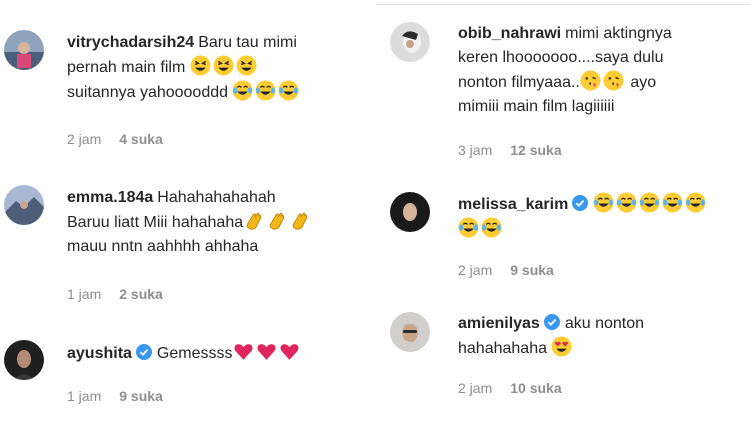 The width and height of the screenshot is (750, 422). Describe the element at coordinates (618, 33) in the screenshot. I see `comment-text-line: mimi aktingnya` at that location.